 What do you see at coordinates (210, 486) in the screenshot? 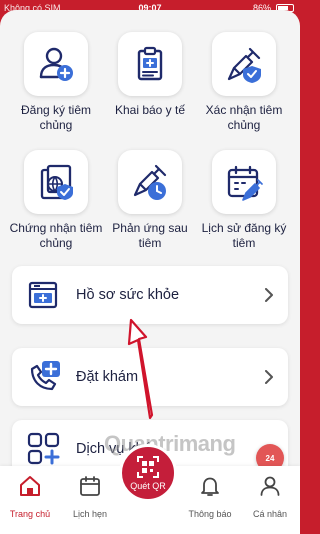
I see `bell-icon` at bounding box center [210, 486].